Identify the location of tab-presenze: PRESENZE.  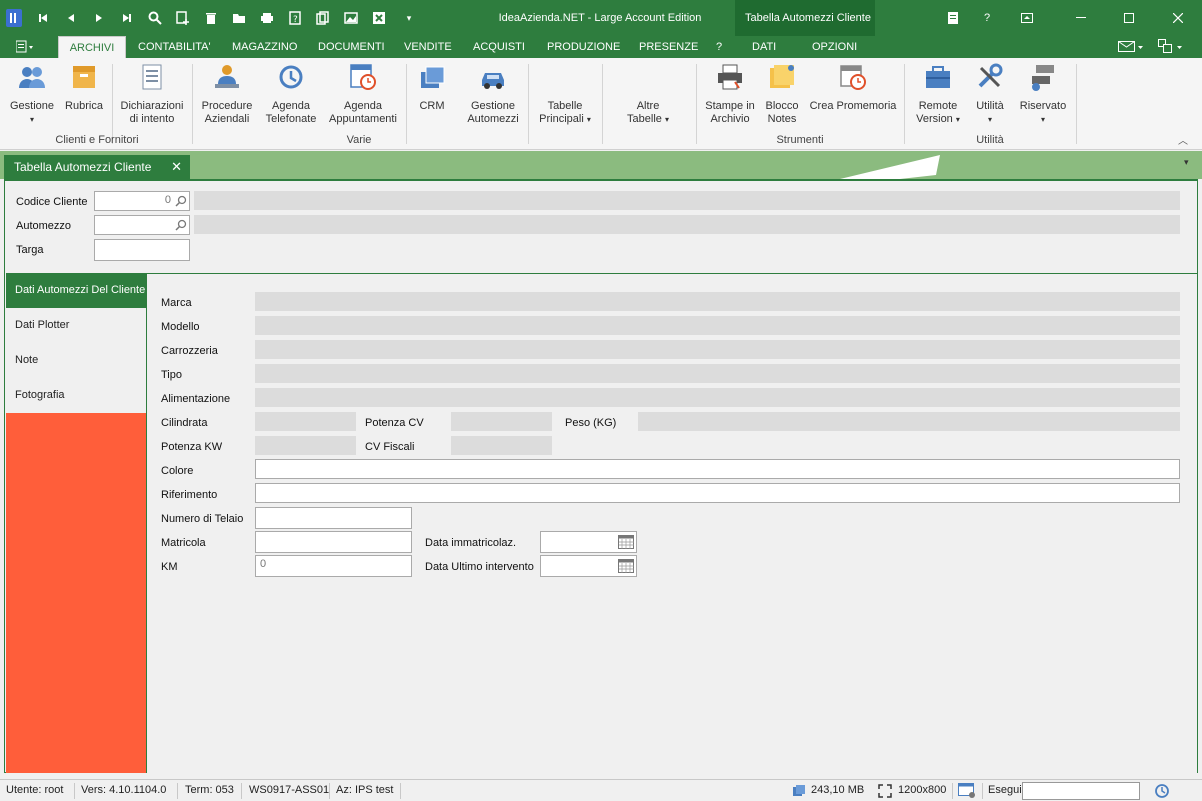
(668, 47).